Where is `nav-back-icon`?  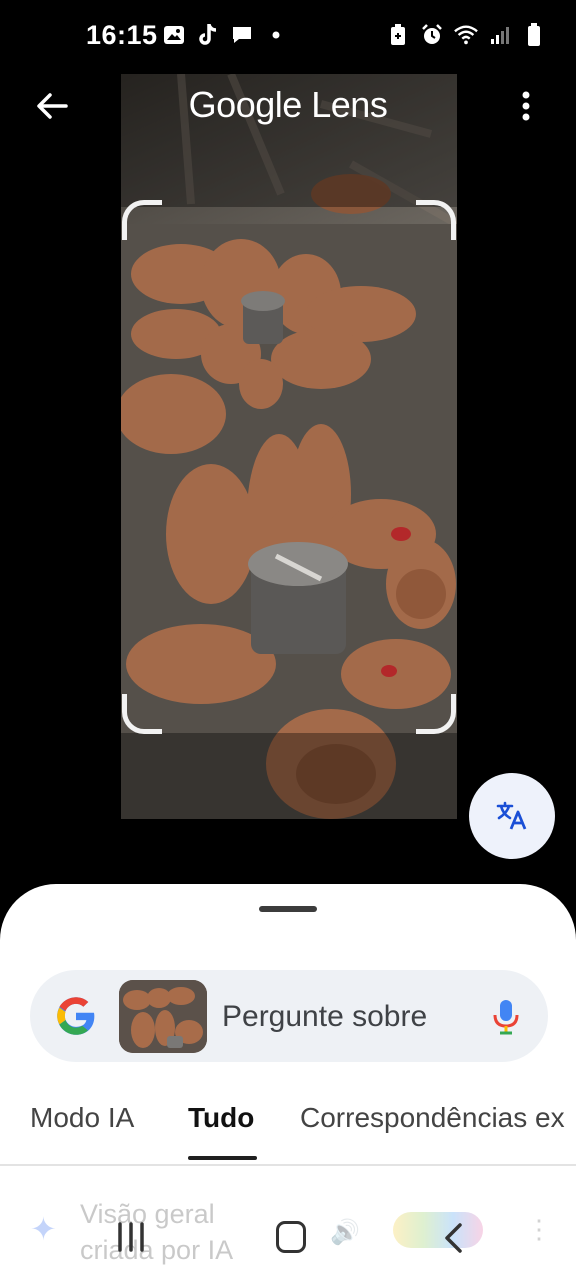
nav-back-icon is located at coordinates (454, 1238).